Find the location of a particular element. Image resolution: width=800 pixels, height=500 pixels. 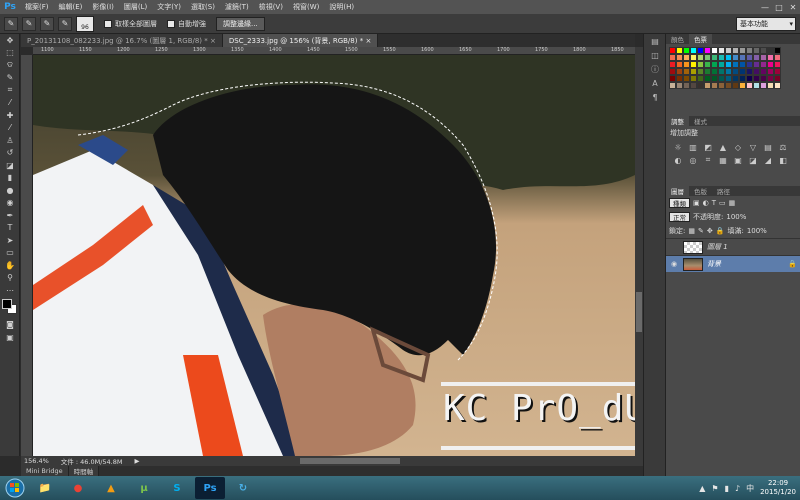

filter-adjust-icon: ◐ is located at coordinates (706, 203).